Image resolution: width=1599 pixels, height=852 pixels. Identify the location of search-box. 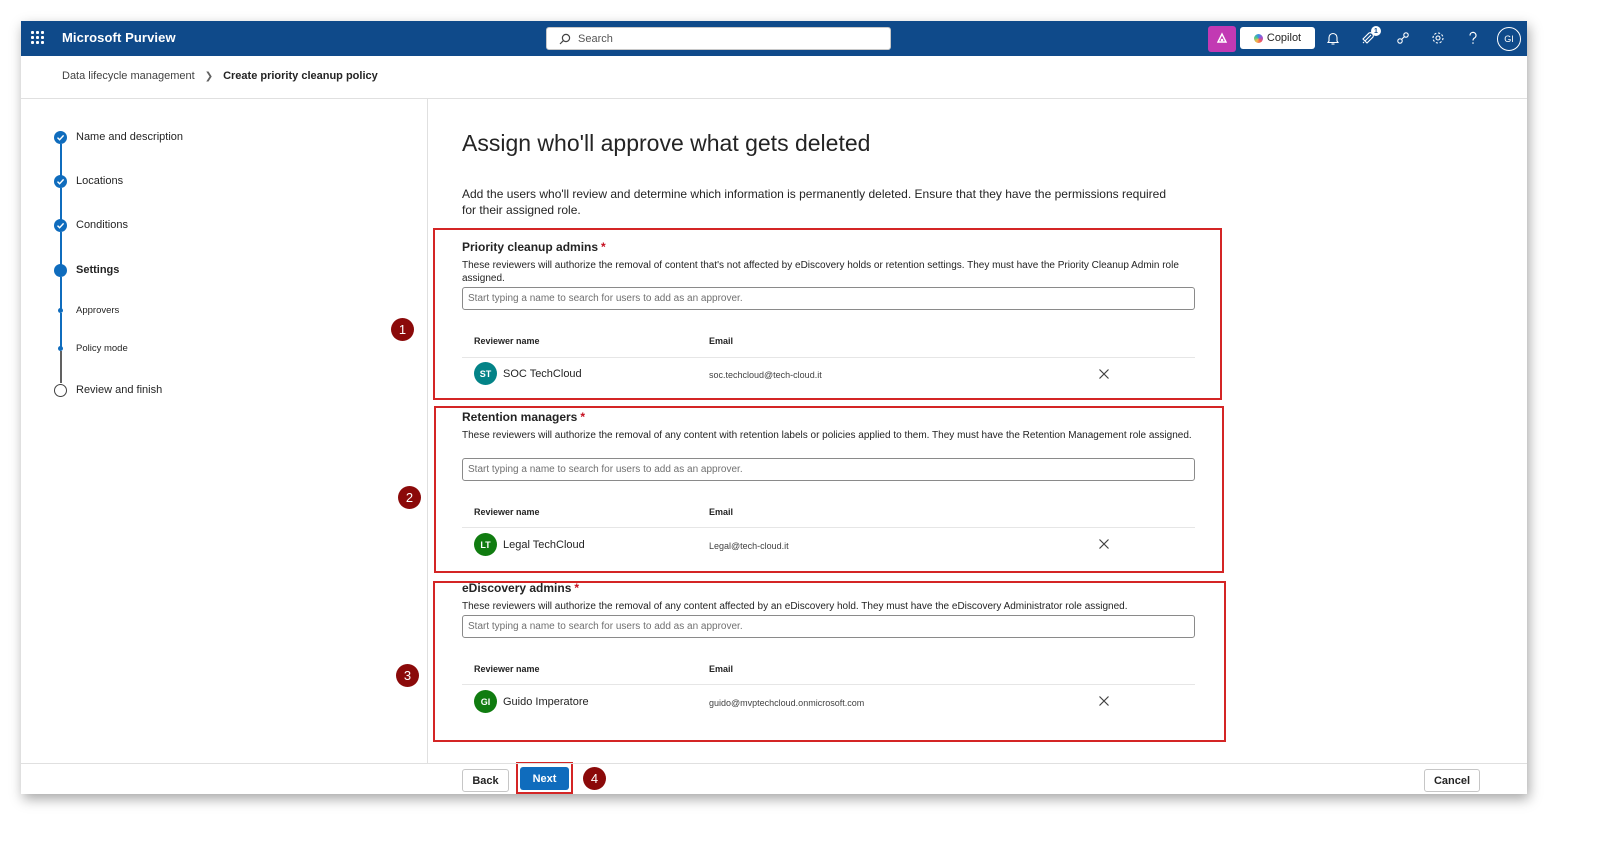
(718, 38).